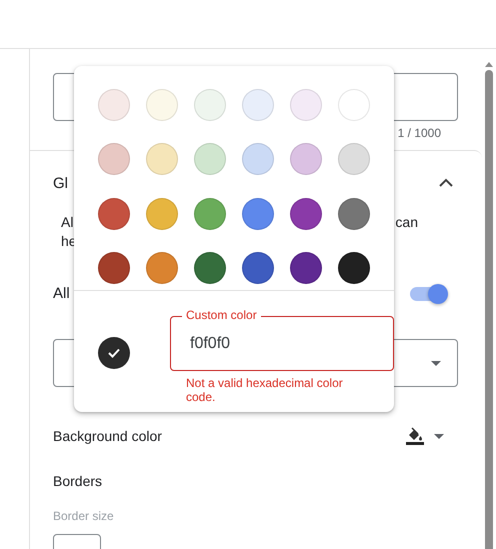 The image size is (496, 549). I want to click on scroll-up-arrow-icon, so click(489, 64).